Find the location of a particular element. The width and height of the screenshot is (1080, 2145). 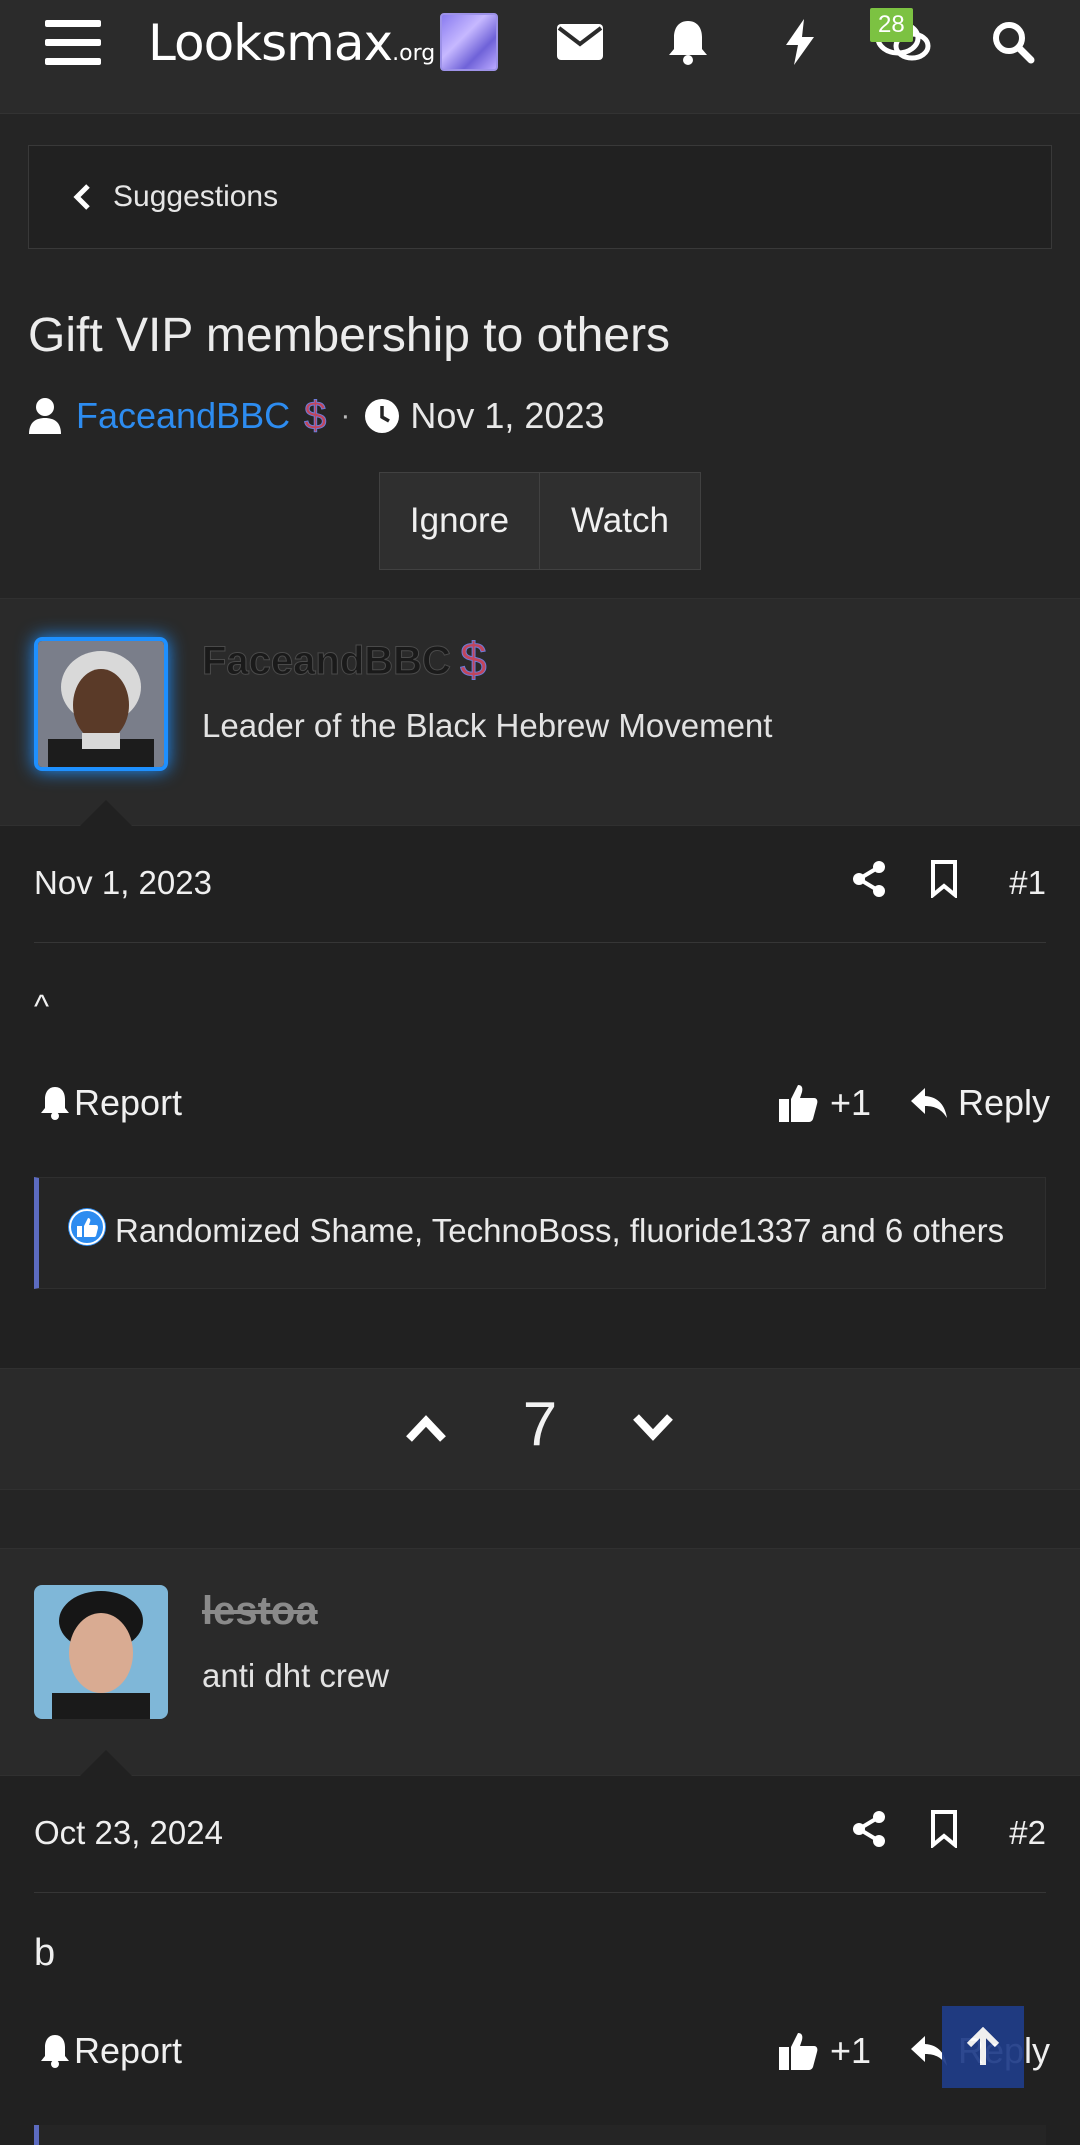

reply-button: Reply is located at coordinates (980, 1103).